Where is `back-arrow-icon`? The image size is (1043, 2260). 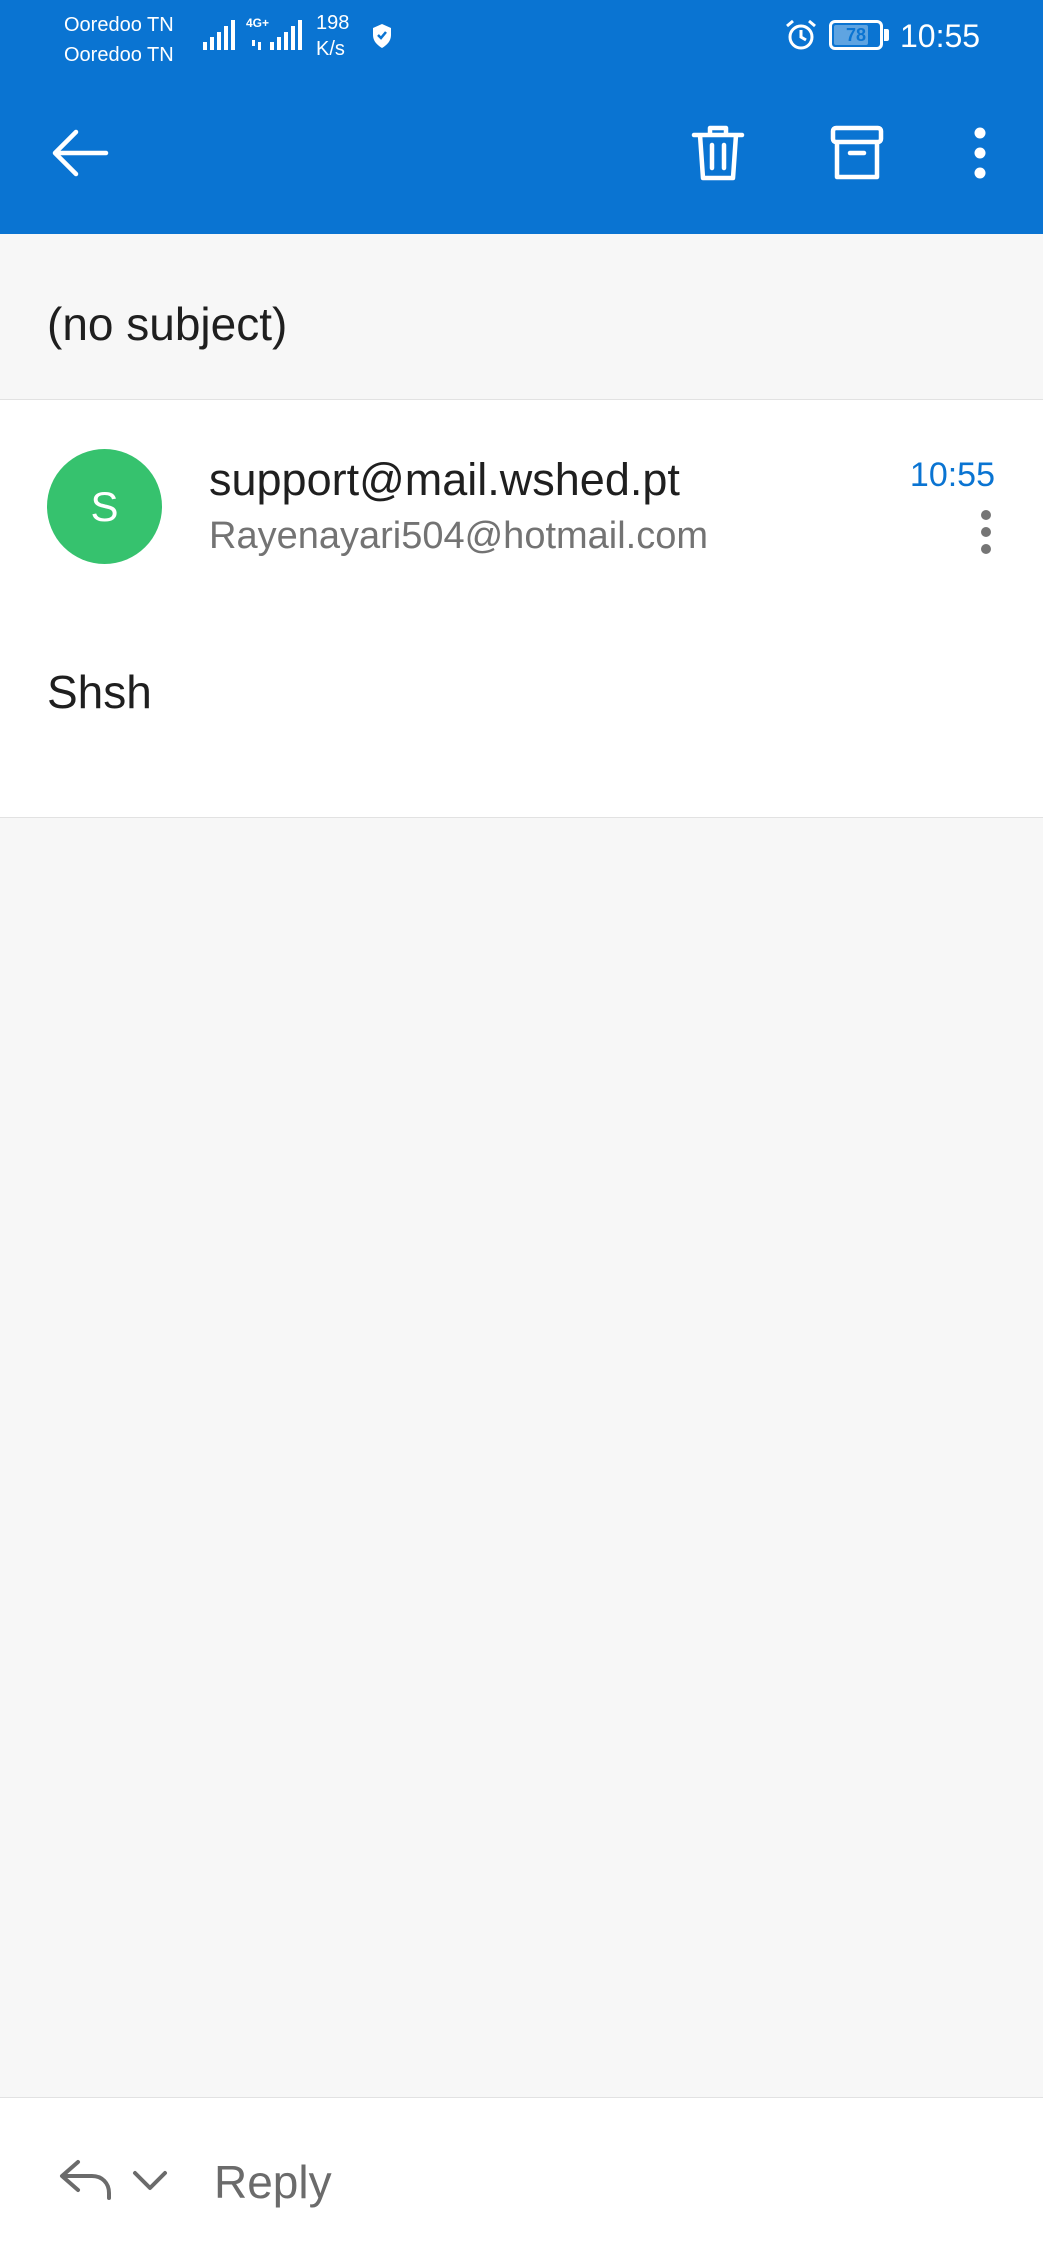
back-arrow-icon is located at coordinates (80, 153).